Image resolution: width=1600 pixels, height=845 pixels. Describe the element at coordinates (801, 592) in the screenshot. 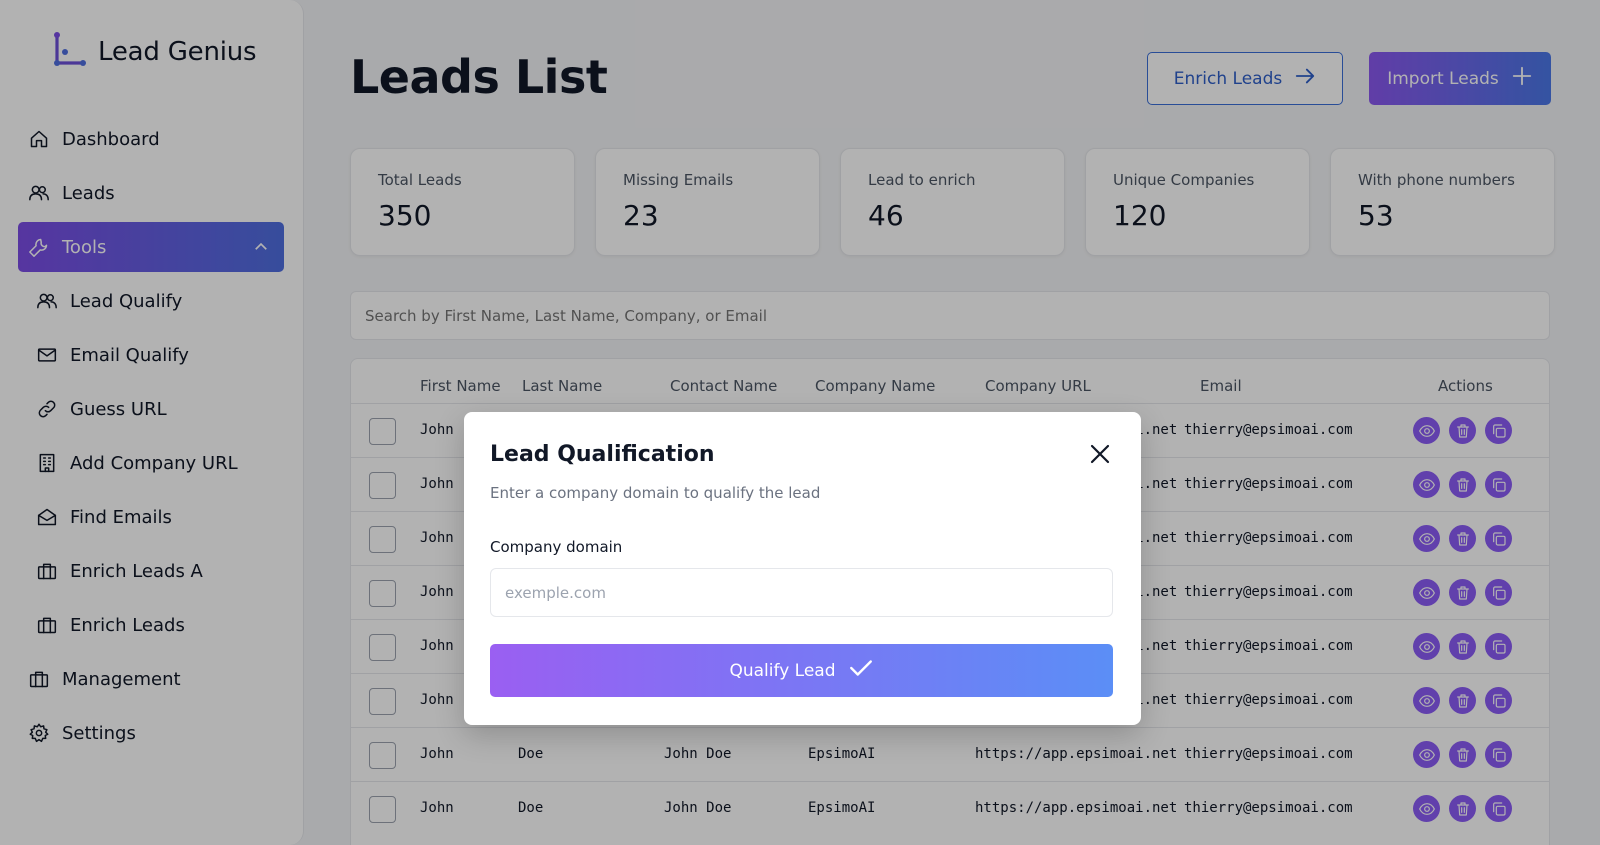

I see `company-domain-input` at that location.